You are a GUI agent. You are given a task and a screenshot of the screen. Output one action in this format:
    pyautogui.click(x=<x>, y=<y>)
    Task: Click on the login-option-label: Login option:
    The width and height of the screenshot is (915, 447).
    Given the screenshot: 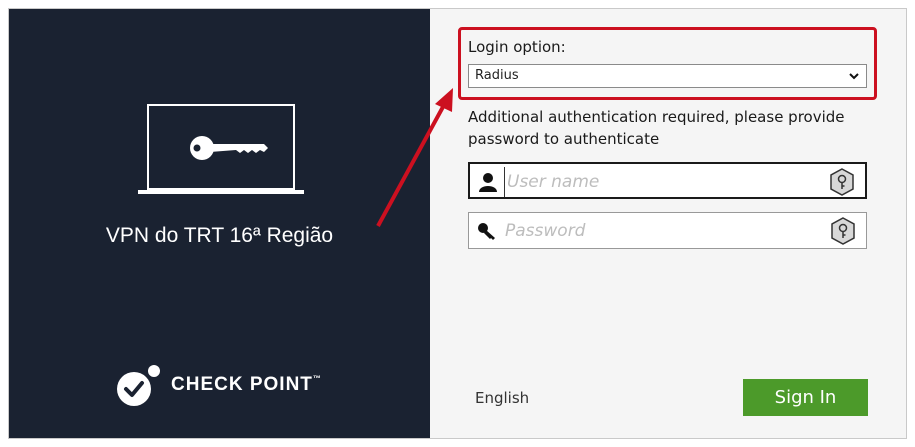 What is the action you would take?
    pyautogui.click(x=517, y=47)
    